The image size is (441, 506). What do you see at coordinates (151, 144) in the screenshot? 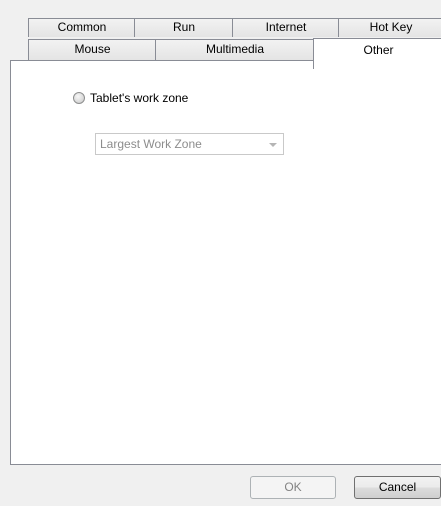
I see `work-zone-dropdown-value: Largest Work Zone` at bounding box center [151, 144].